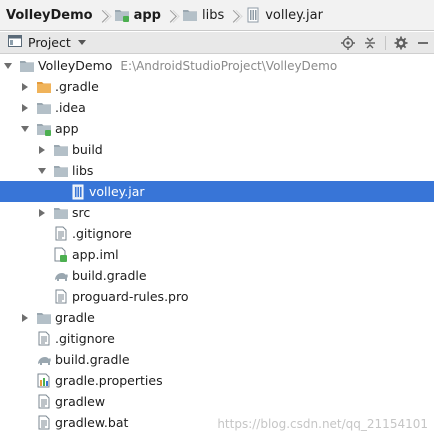 This screenshot has width=434, height=444. I want to click on navigation-bar: VolleyDemo app libs volley.jar, so click(217, 15).